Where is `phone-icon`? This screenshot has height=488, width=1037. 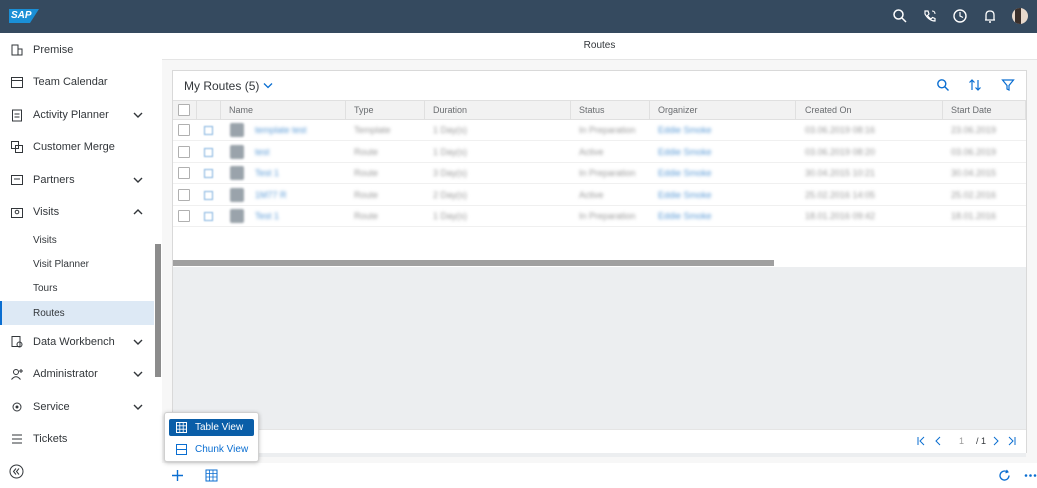 phone-icon is located at coordinates (930, 16).